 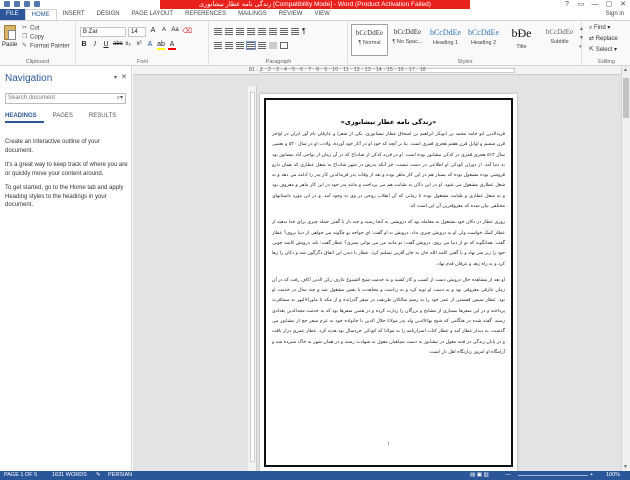 What do you see at coordinates (252, 278) in the screenshot?
I see `vertical-ruler` at bounding box center [252, 278].